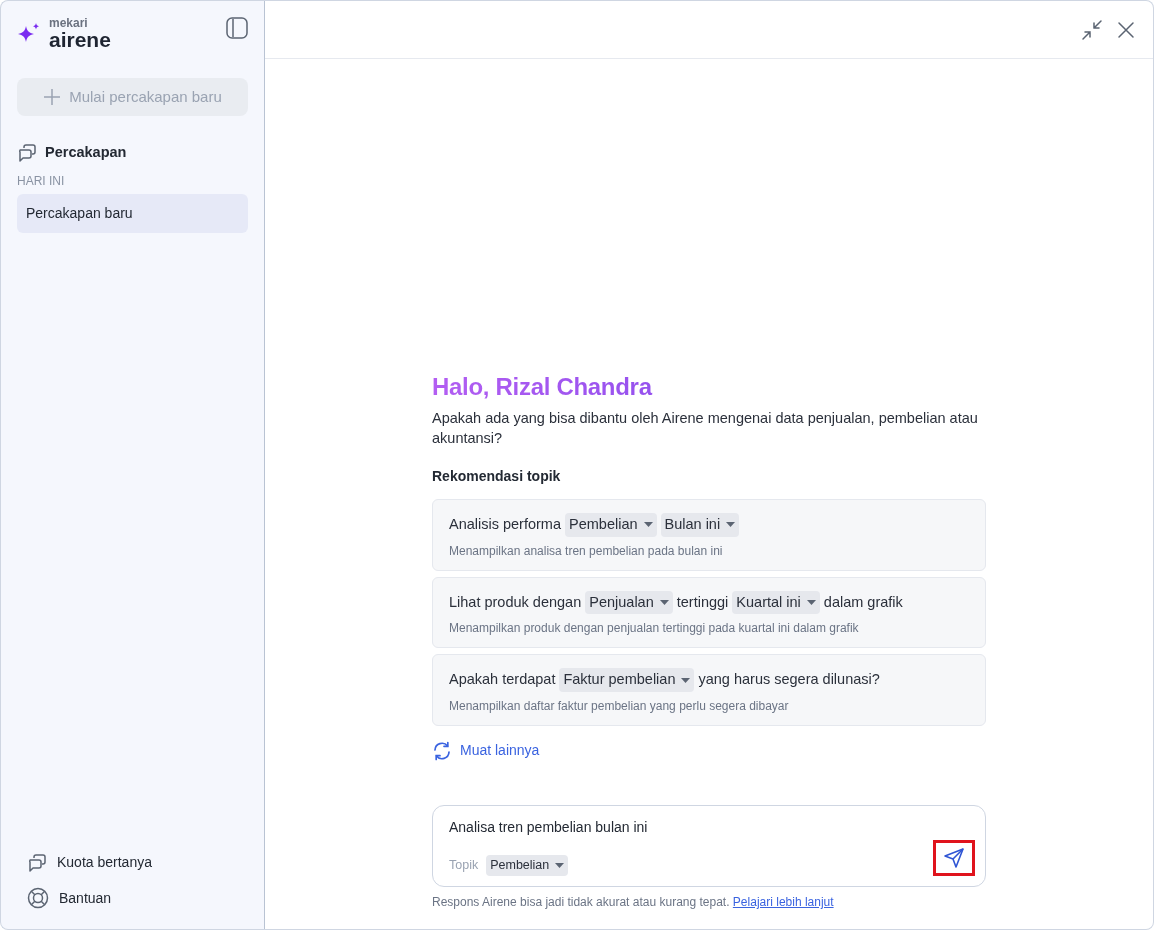 The height and width of the screenshot is (930, 1154). I want to click on section-title: Percakapan, so click(86, 152).